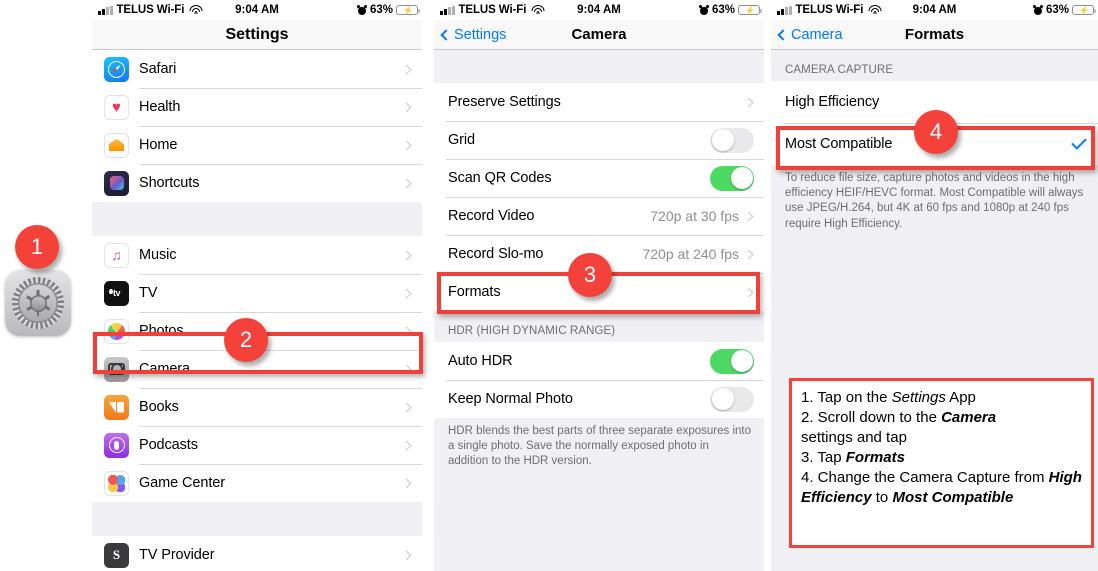 The image size is (1098, 571). I want to click on health-icon, so click(116, 107).